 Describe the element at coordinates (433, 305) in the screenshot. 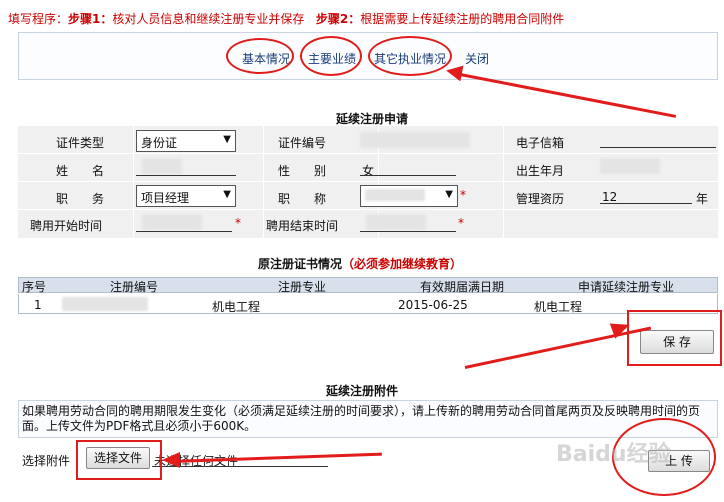

I see `cell-expiry: 2015-06-25` at that location.